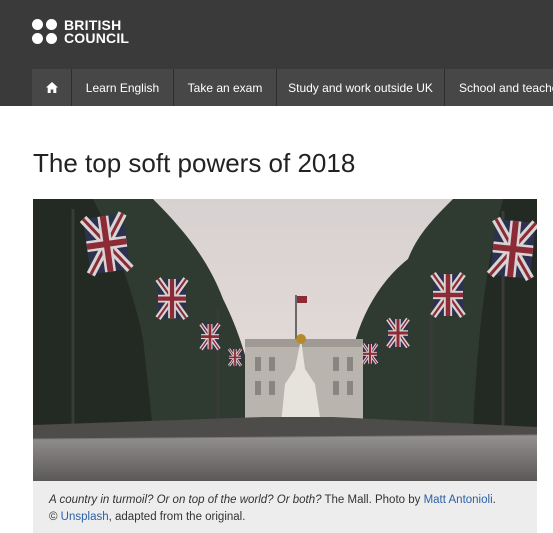 This screenshot has width=553, height=533. Describe the element at coordinates (45, 32) in the screenshot. I see `logo-dots-icon` at that location.